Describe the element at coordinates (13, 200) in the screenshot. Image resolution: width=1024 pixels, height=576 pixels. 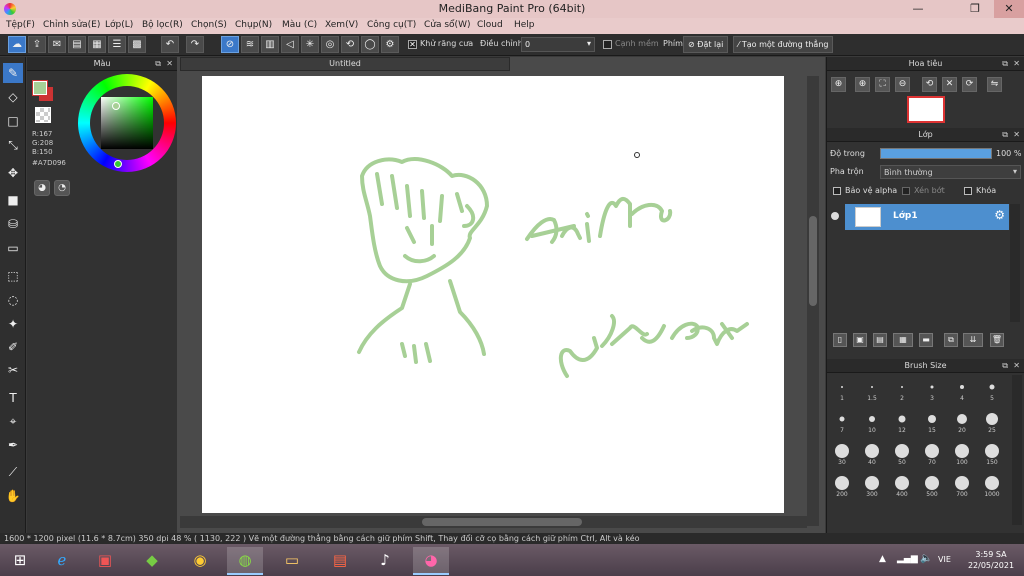
I see `shape-fill-tool-icon: ■` at that location.